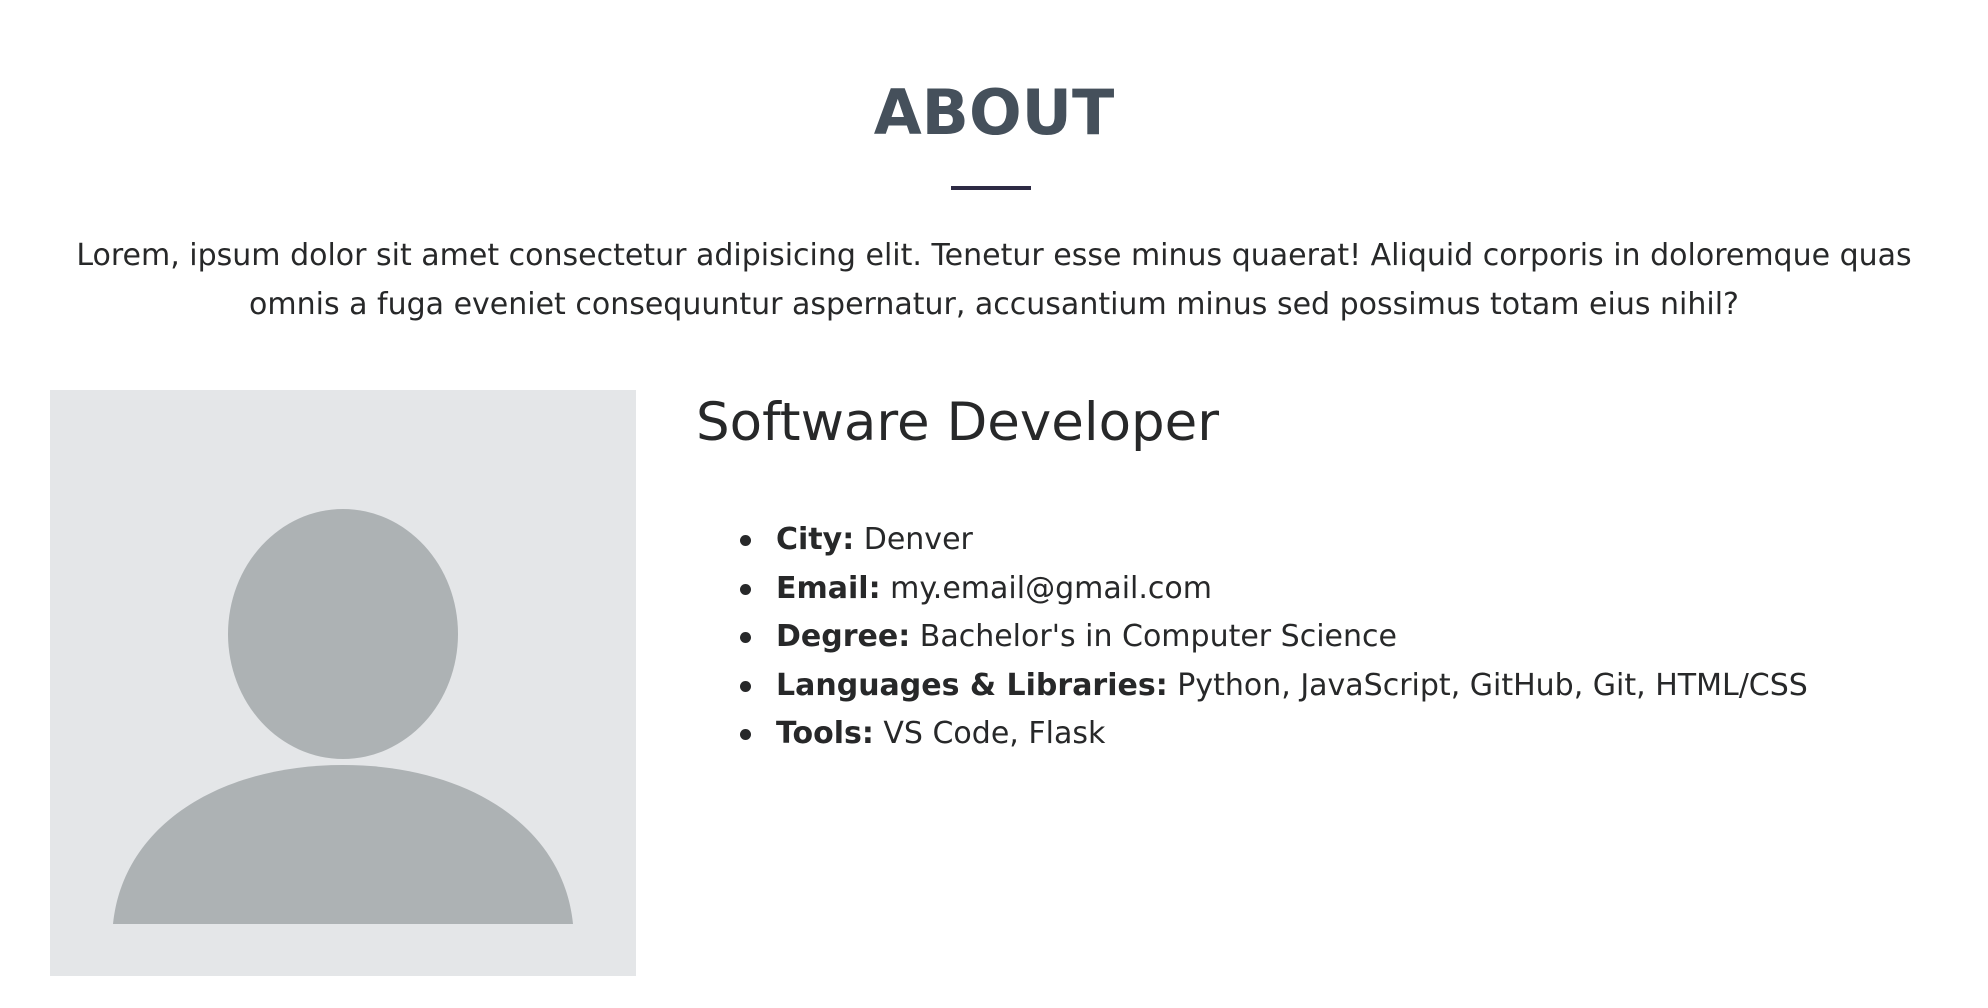  What do you see at coordinates (815, 539) in the screenshot?
I see `info-label: City:` at bounding box center [815, 539].